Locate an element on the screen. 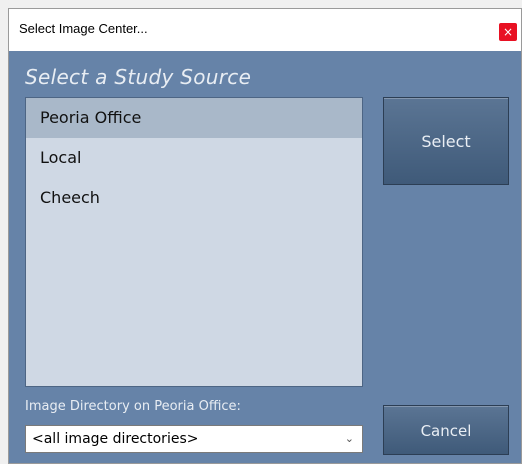  list-item-cheech: Cheech is located at coordinates (194, 198).